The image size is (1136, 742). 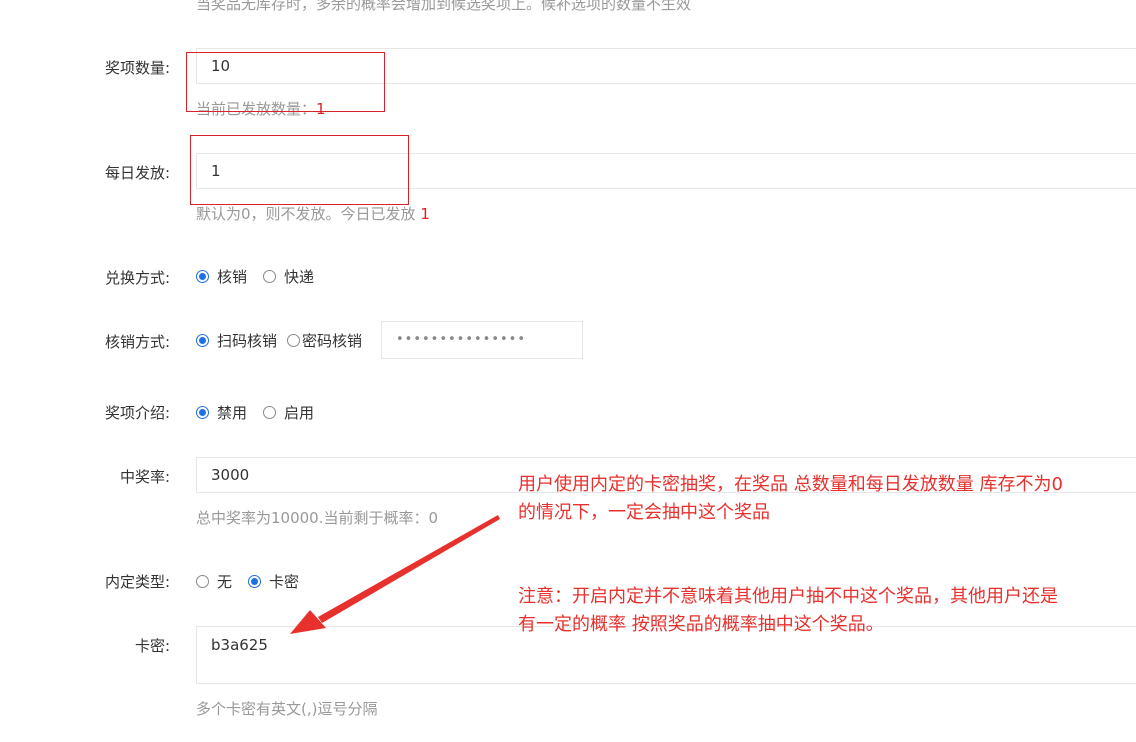 What do you see at coordinates (409, 569) in the screenshot?
I see `arrow-shaft` at bounding box center [409, 569].